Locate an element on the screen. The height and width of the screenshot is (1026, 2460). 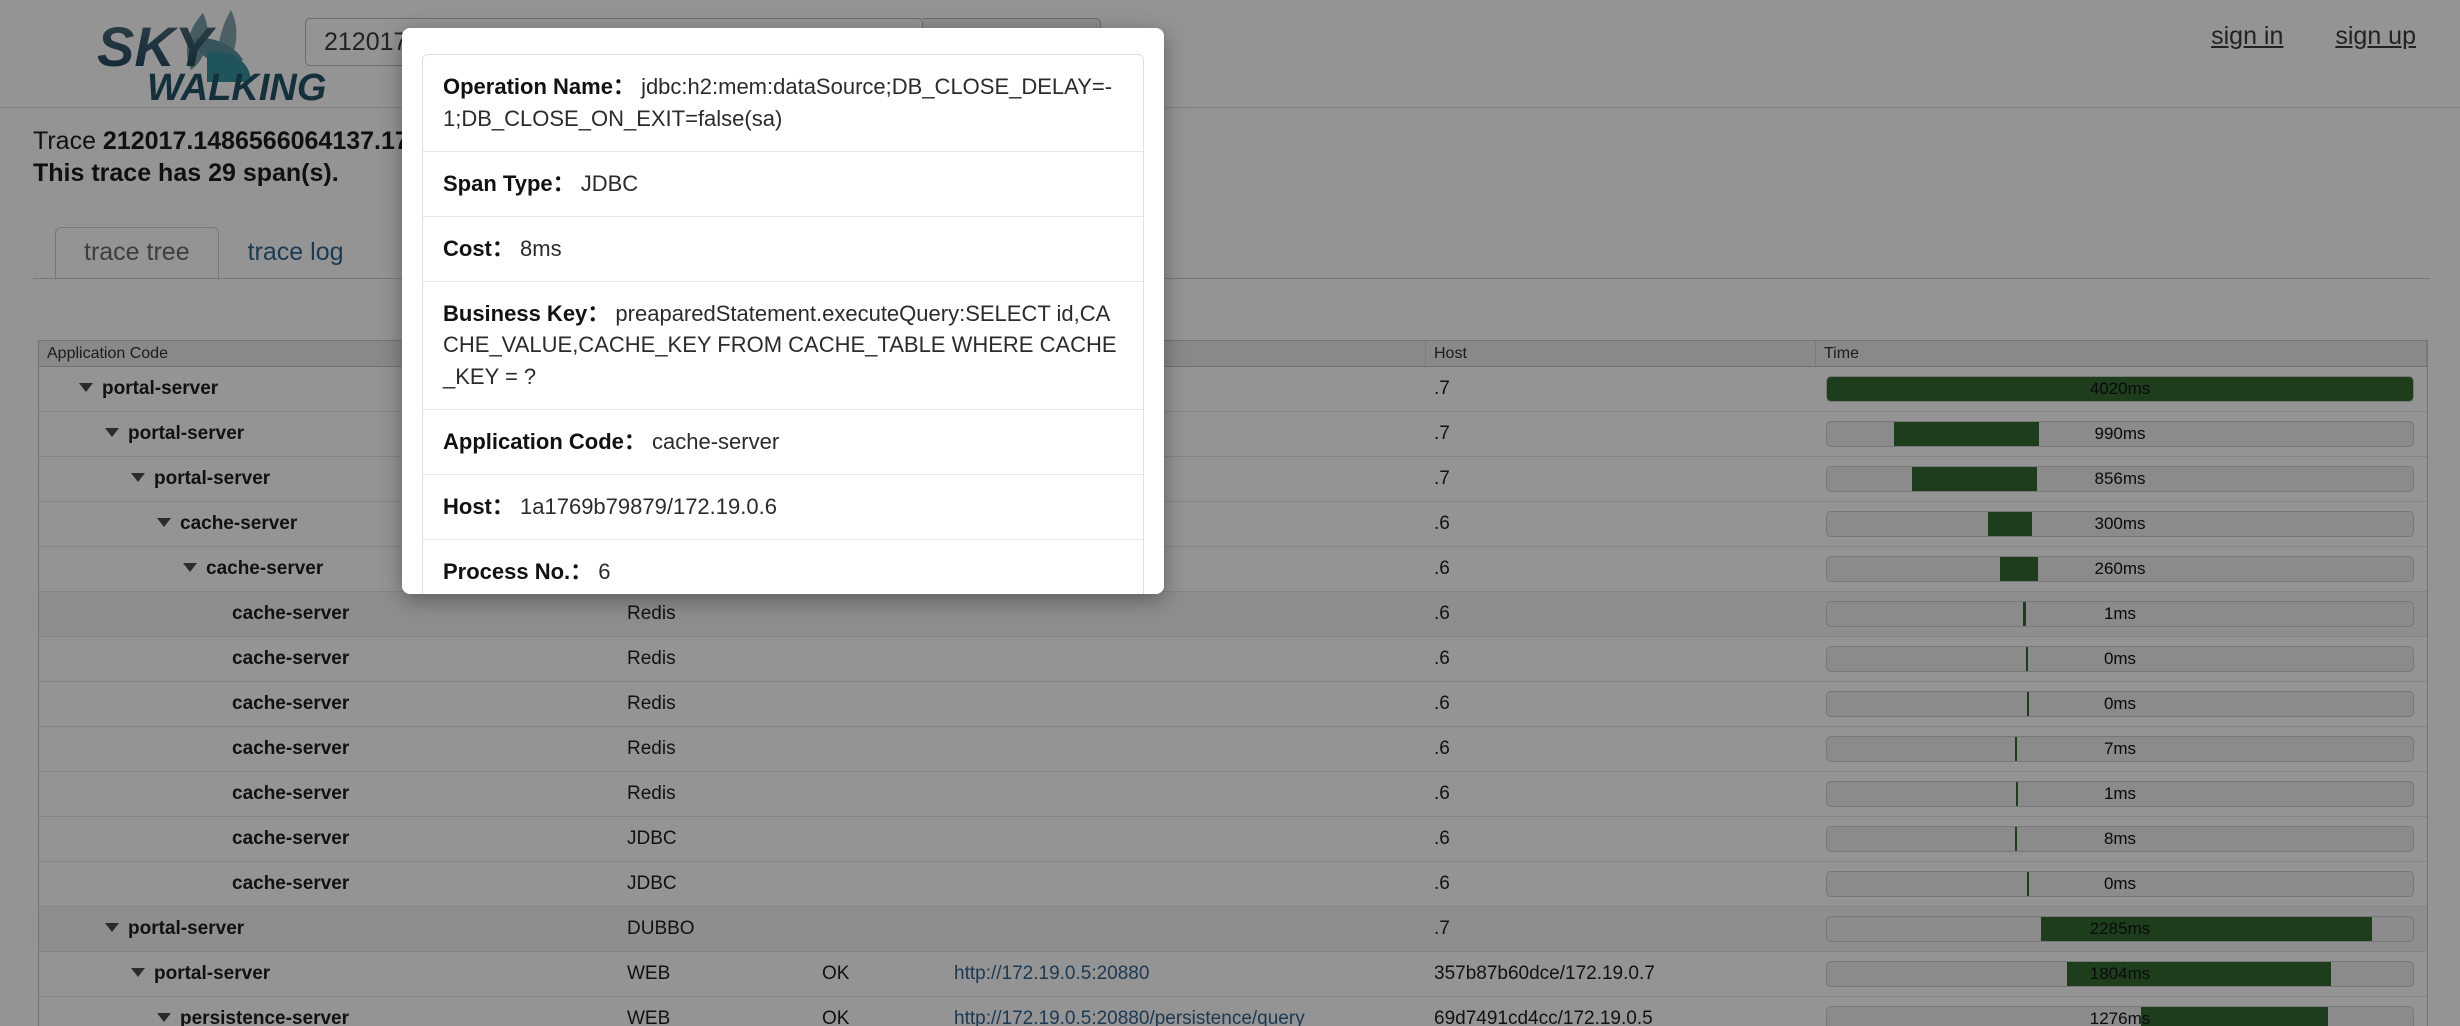
span-detail-key: Operation Name： is located at coordinates (539, 86).